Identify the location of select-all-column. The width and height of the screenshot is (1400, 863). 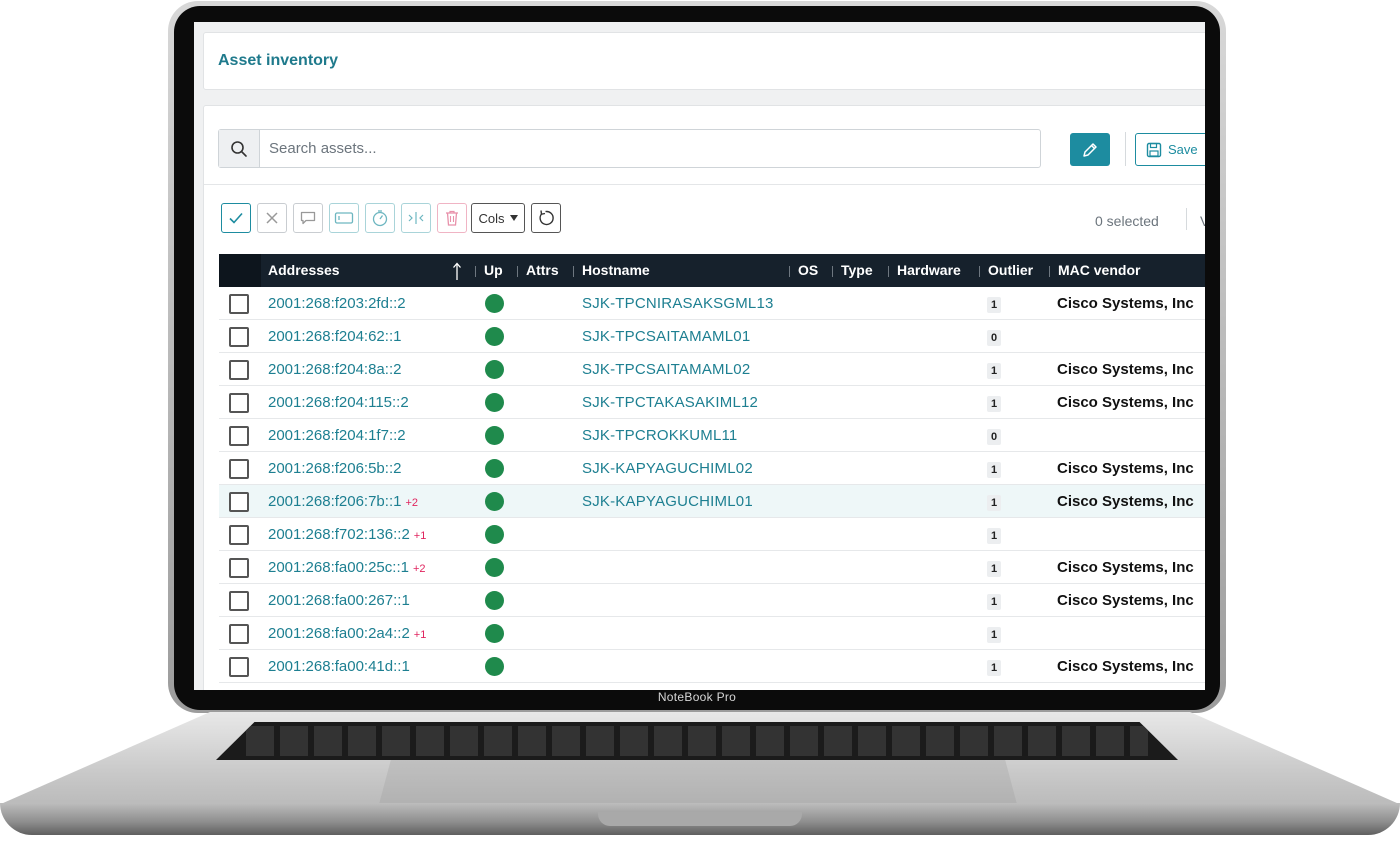
(240, 270).